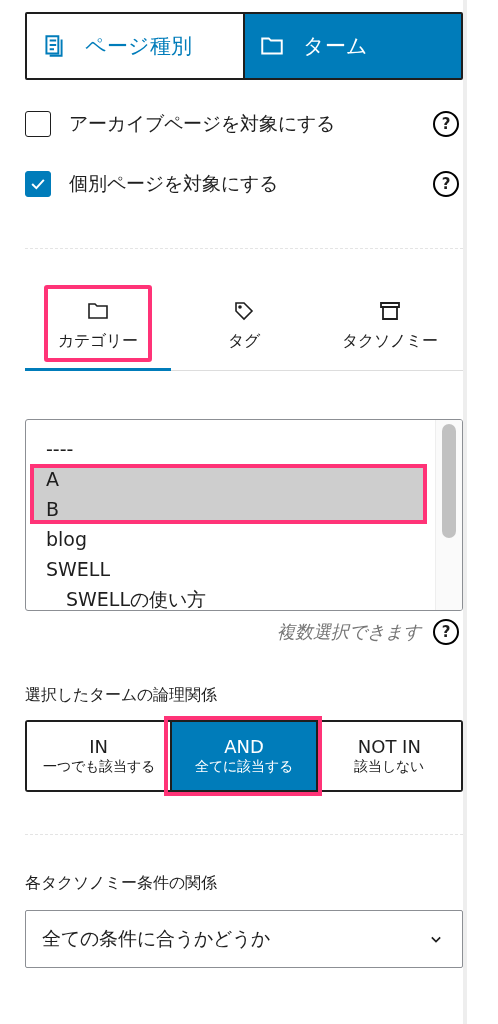 This screenshot has height=1024, width=498. I want to click on mode-tab: ターム, so click(352, 46).